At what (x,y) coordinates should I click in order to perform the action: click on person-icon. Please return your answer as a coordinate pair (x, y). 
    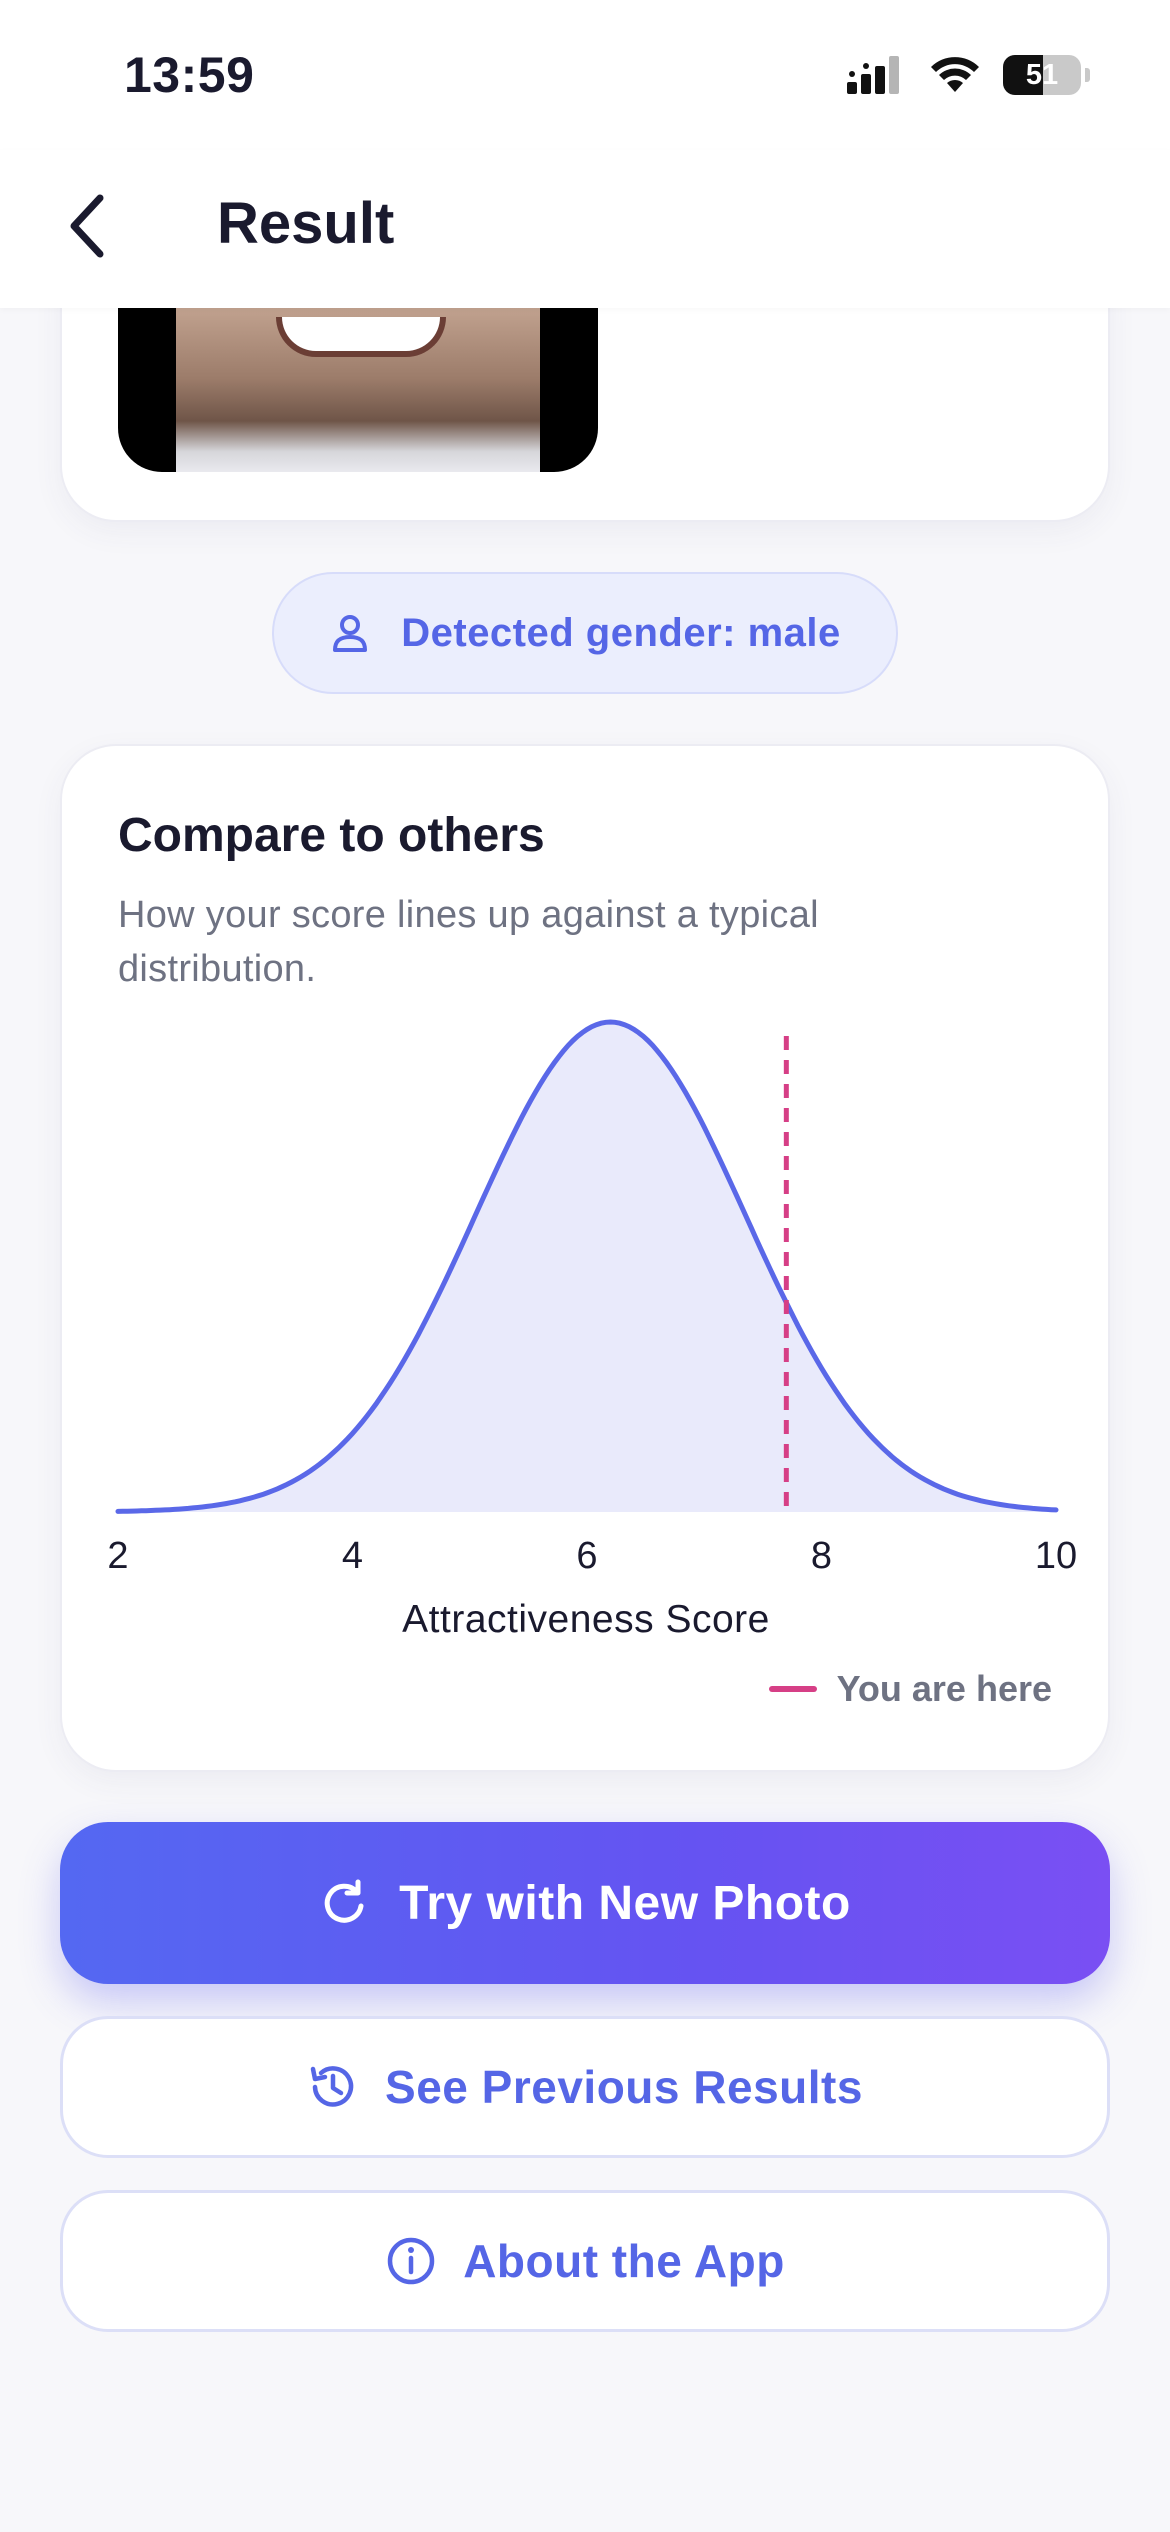
    Looking at the image, I should click on (350, 633).